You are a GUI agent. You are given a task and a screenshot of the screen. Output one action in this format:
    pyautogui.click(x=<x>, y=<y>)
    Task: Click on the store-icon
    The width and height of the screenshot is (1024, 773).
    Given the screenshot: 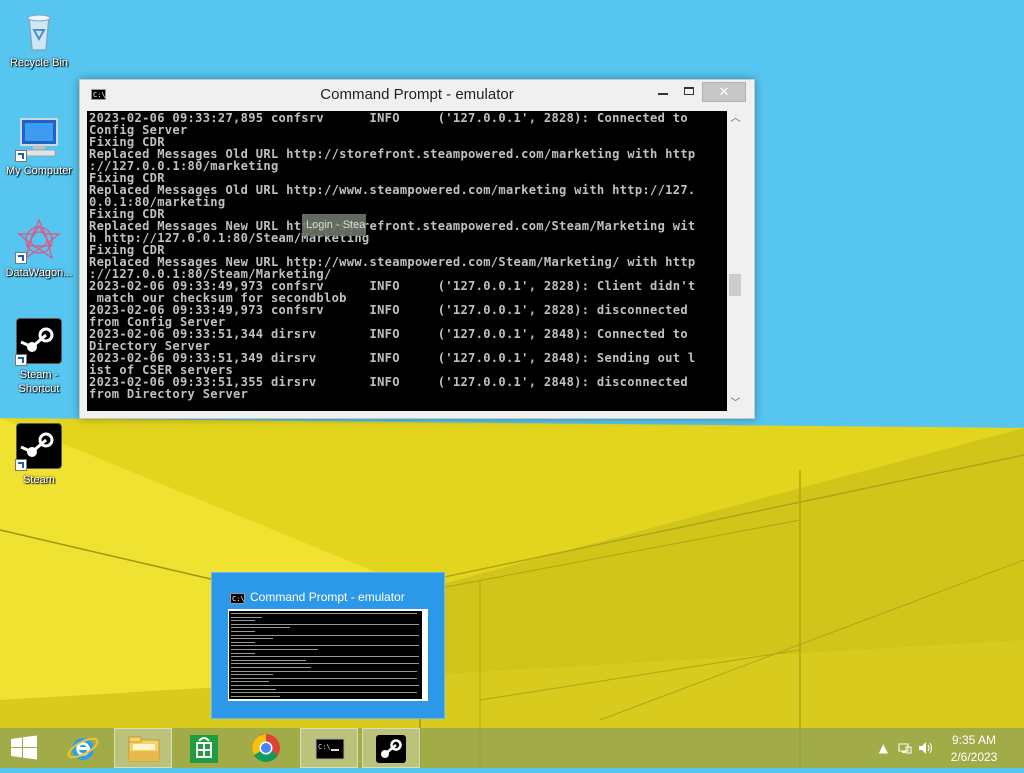 What is the action you would take?
    pyautogui.click(x=204, y=749)
    